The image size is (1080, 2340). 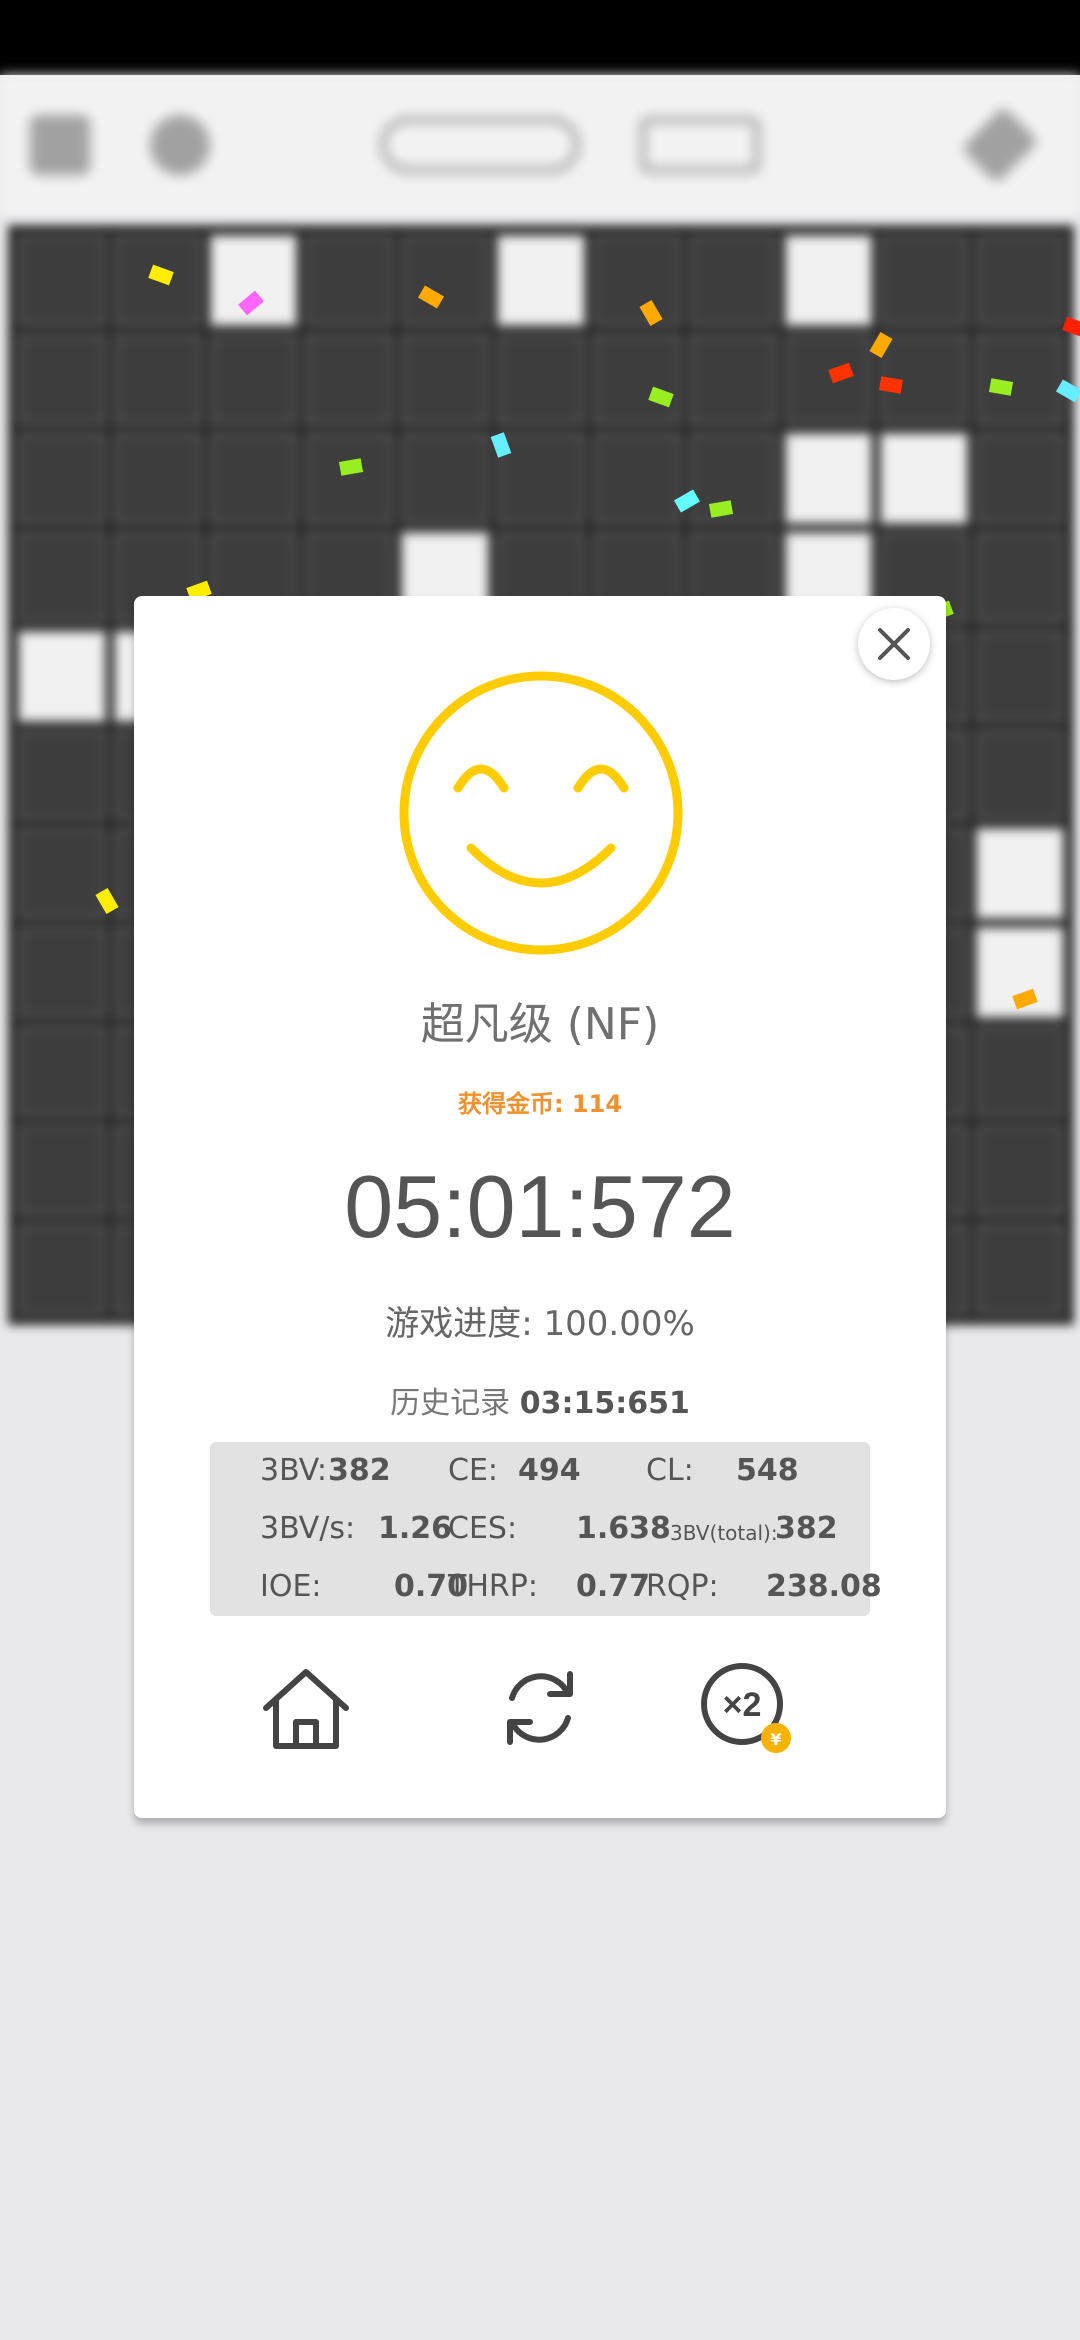 What do you see at coordinates (510, 1104) in the screenshot?
I see `coins-label: 获得金币:` at bounding box center [510, 1104].